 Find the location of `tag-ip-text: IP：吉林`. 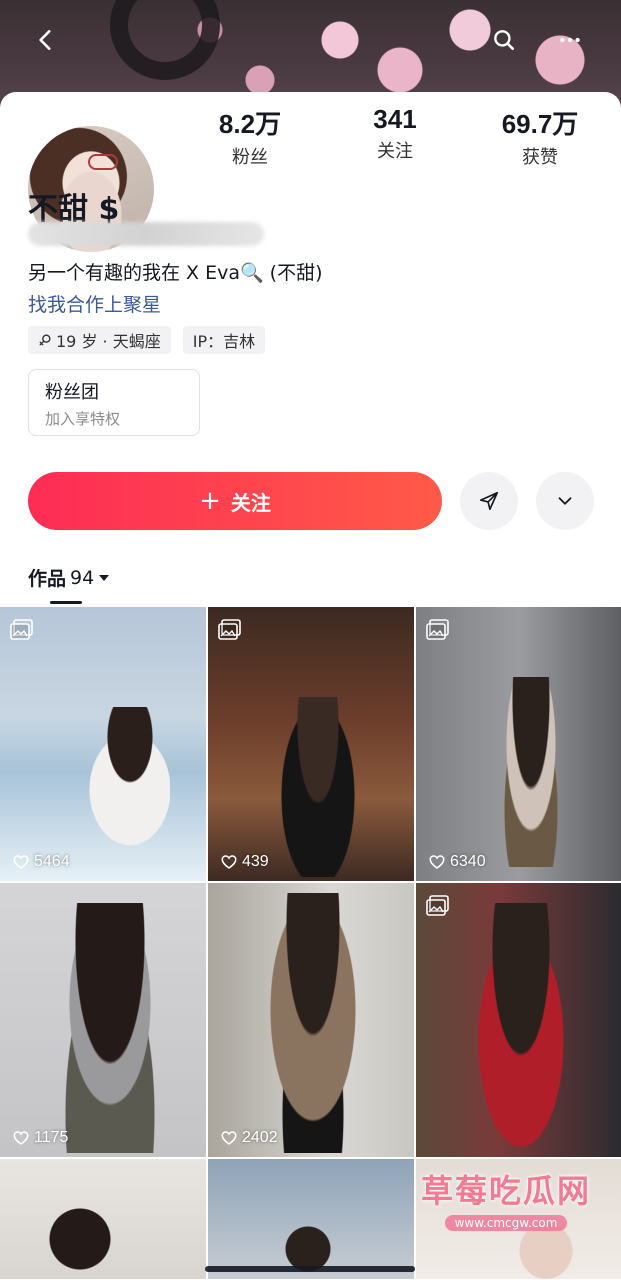

tag-ip-text: IP：吉林 is located at coordinates (224, 341).